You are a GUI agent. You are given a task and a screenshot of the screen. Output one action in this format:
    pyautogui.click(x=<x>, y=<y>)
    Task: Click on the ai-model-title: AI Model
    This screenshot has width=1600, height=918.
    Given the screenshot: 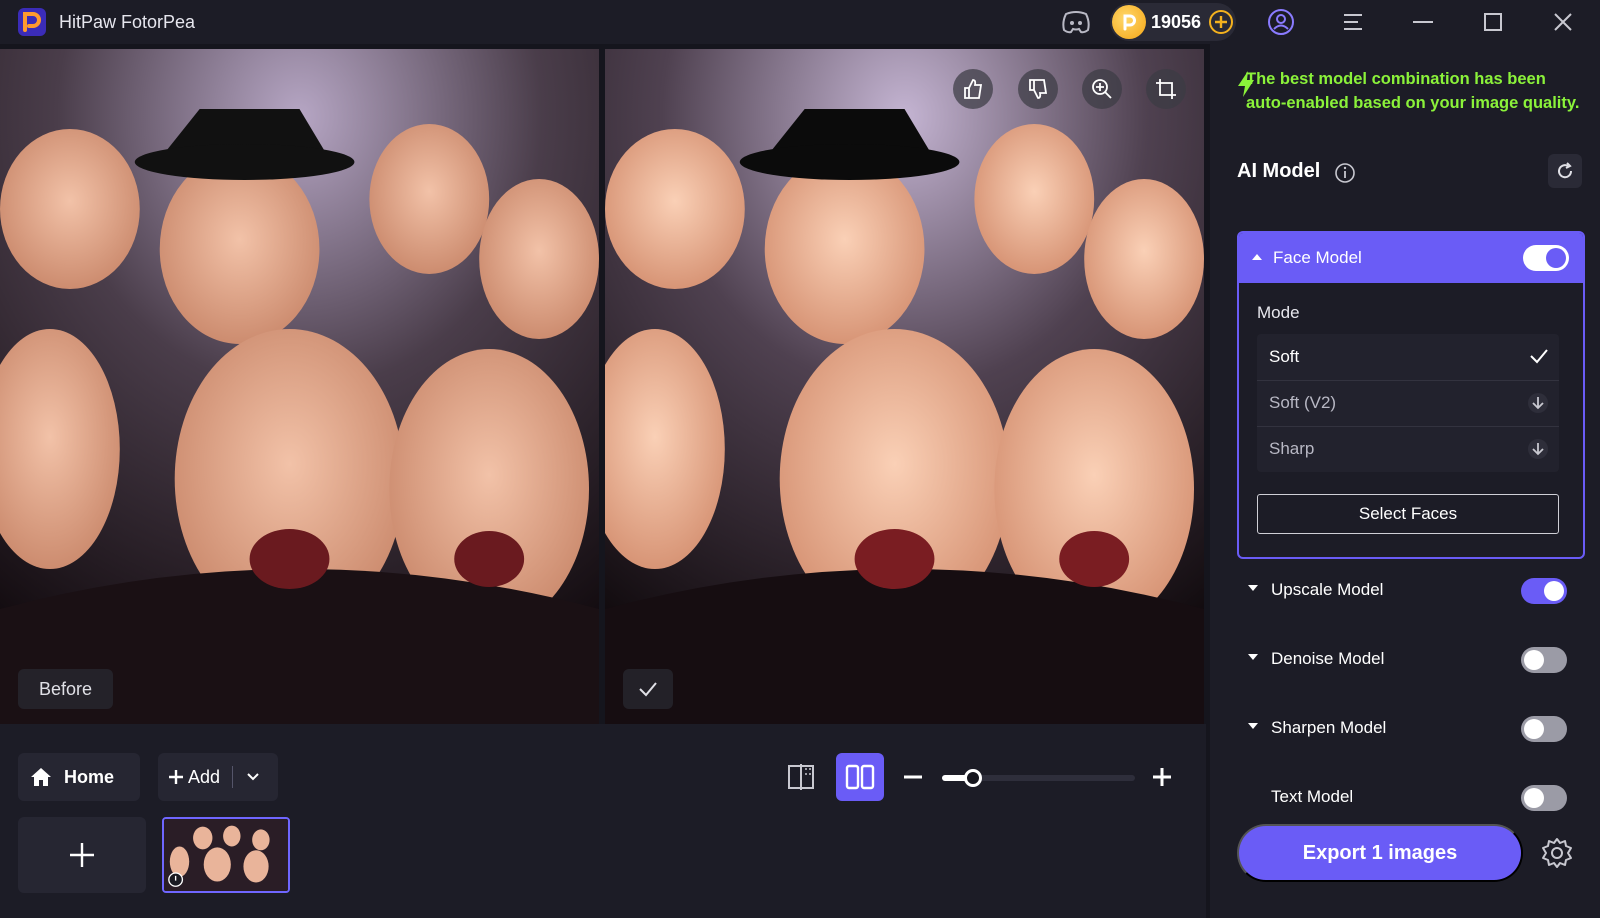 What is the action you would take?
    pyautogui.click(x=1279, y=171)
    